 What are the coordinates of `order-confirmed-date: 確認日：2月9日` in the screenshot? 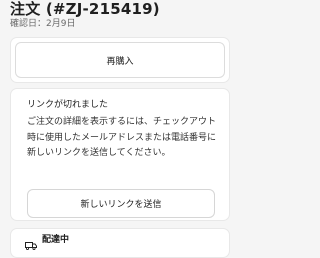 It's located at (43, 24).